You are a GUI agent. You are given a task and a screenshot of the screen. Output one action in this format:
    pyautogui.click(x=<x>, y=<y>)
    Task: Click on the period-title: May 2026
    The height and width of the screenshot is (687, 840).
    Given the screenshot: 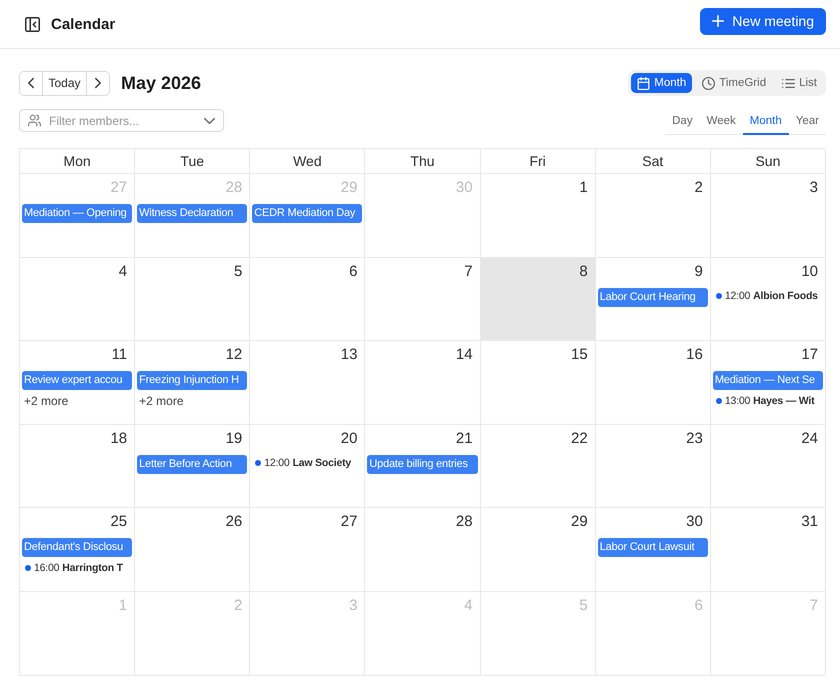 What is the action you would take?
    pyautogui.click(x=161, y=83)
    